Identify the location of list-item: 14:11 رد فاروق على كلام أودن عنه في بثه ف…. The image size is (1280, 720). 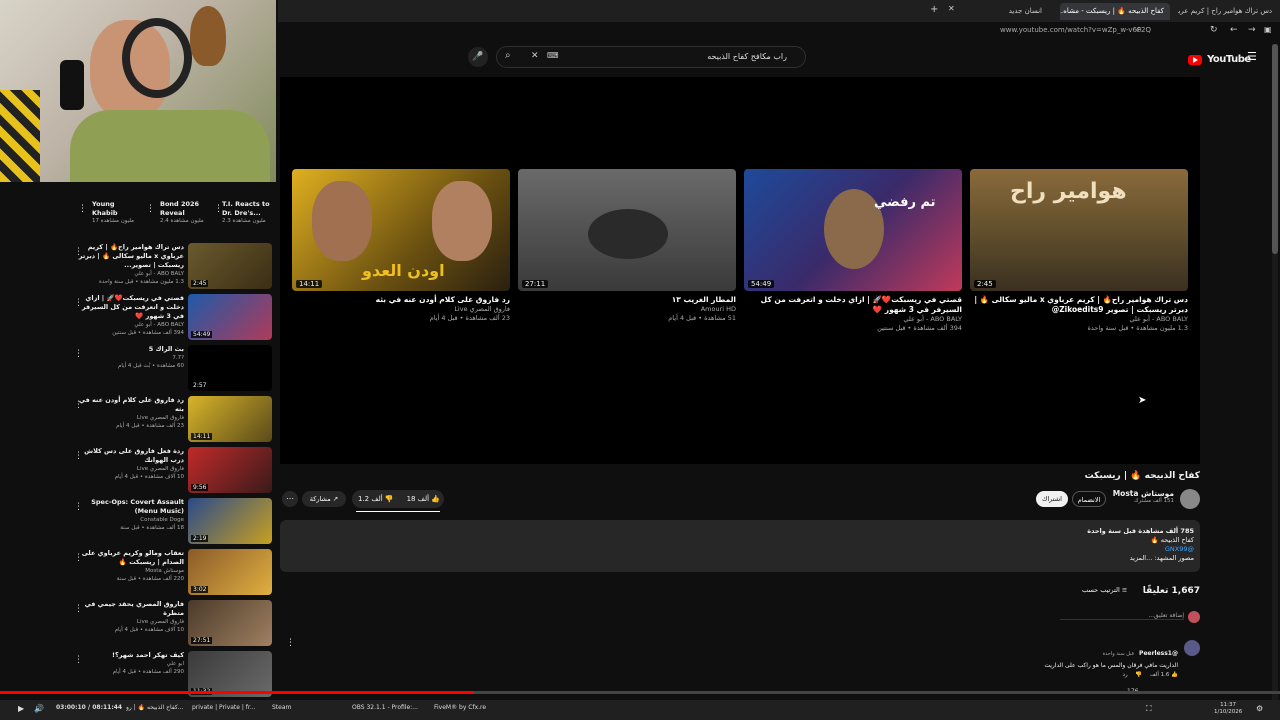
(172, 421).